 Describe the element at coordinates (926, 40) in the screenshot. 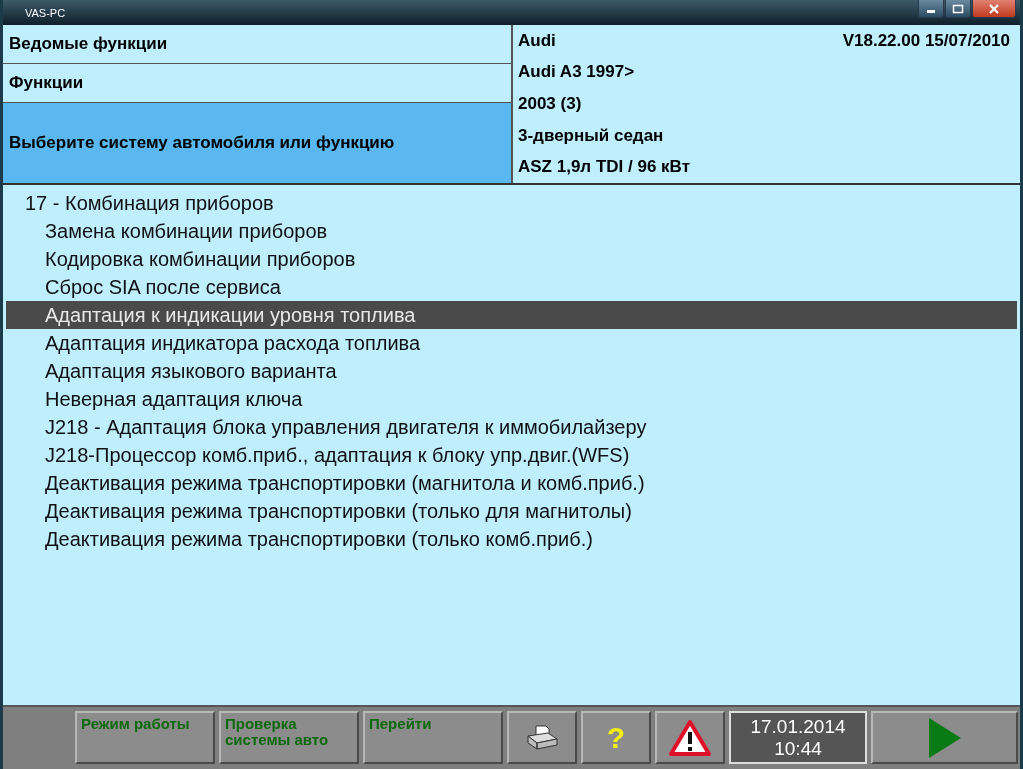

I see `version-text: V18.22.00 15/07/2010` at that location.